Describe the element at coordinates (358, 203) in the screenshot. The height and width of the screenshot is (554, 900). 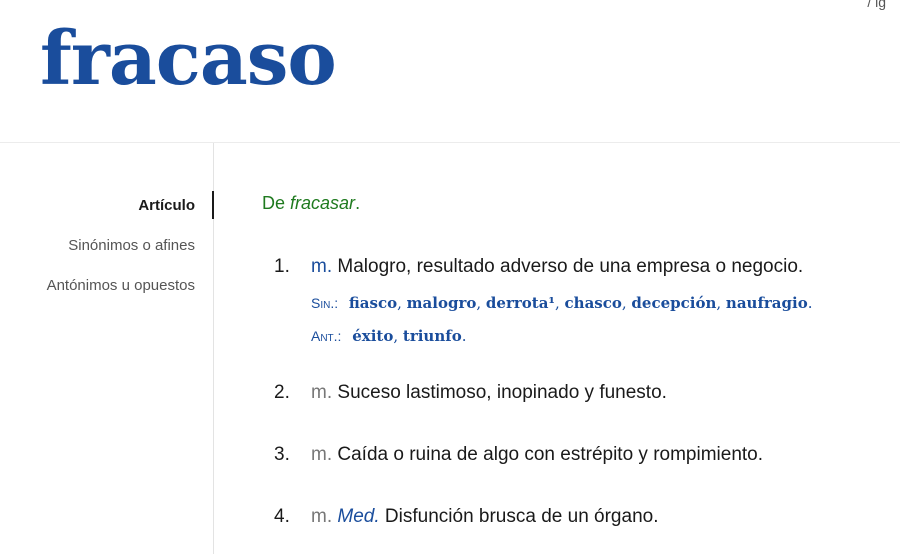
I see `etymology-suffix: .` at that location.